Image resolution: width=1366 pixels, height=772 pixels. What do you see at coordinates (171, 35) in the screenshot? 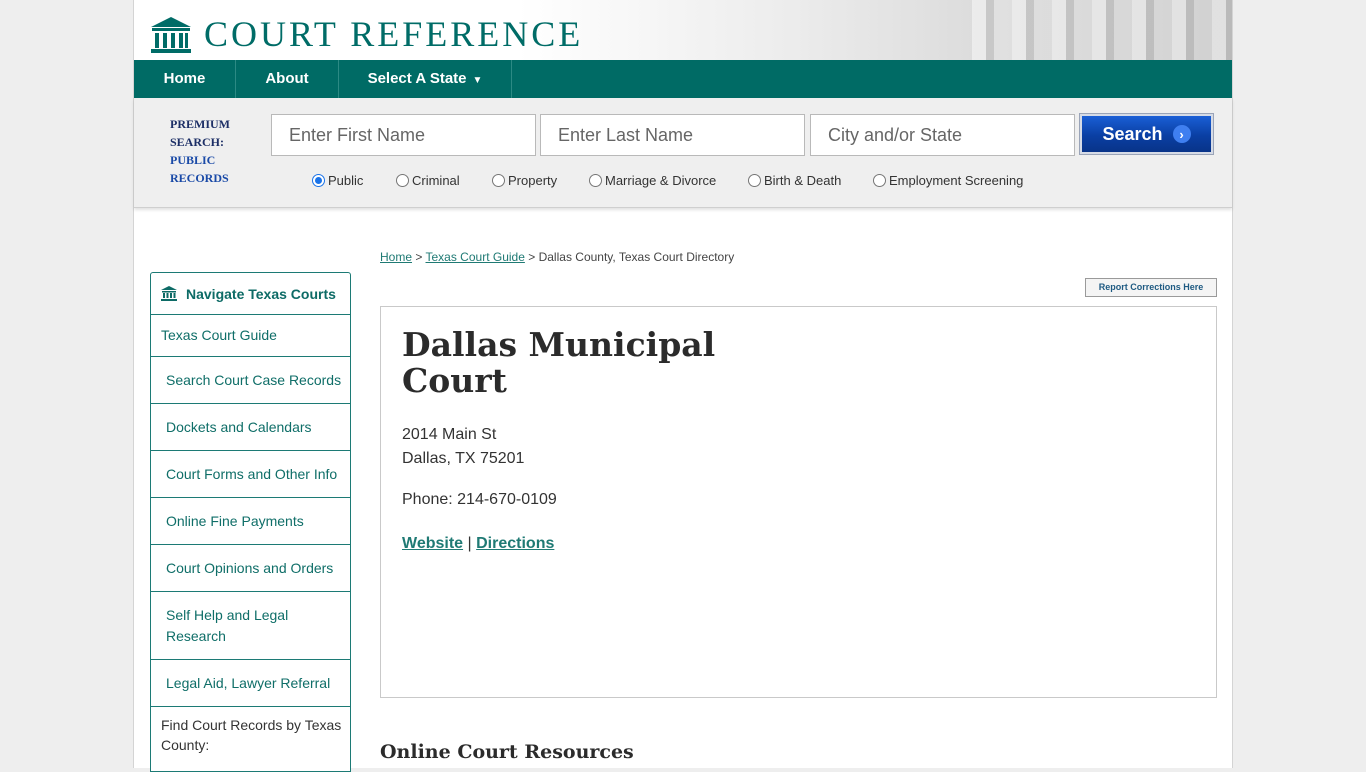
I see `courthouse-logo-icon` at bounding box center [171, 35].